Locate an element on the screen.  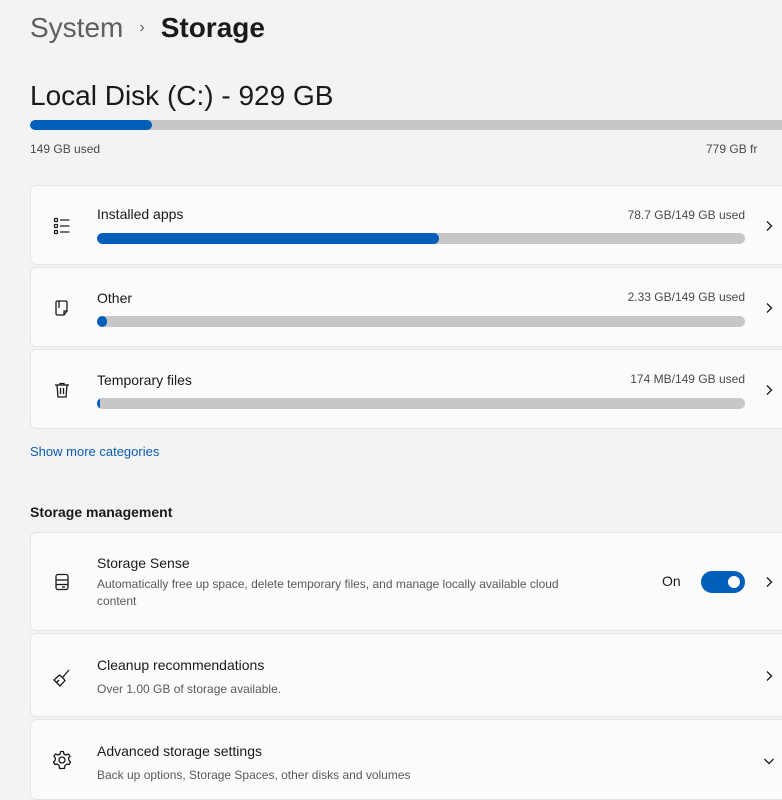
page-title: Storage is located at coordinates (212, 27).